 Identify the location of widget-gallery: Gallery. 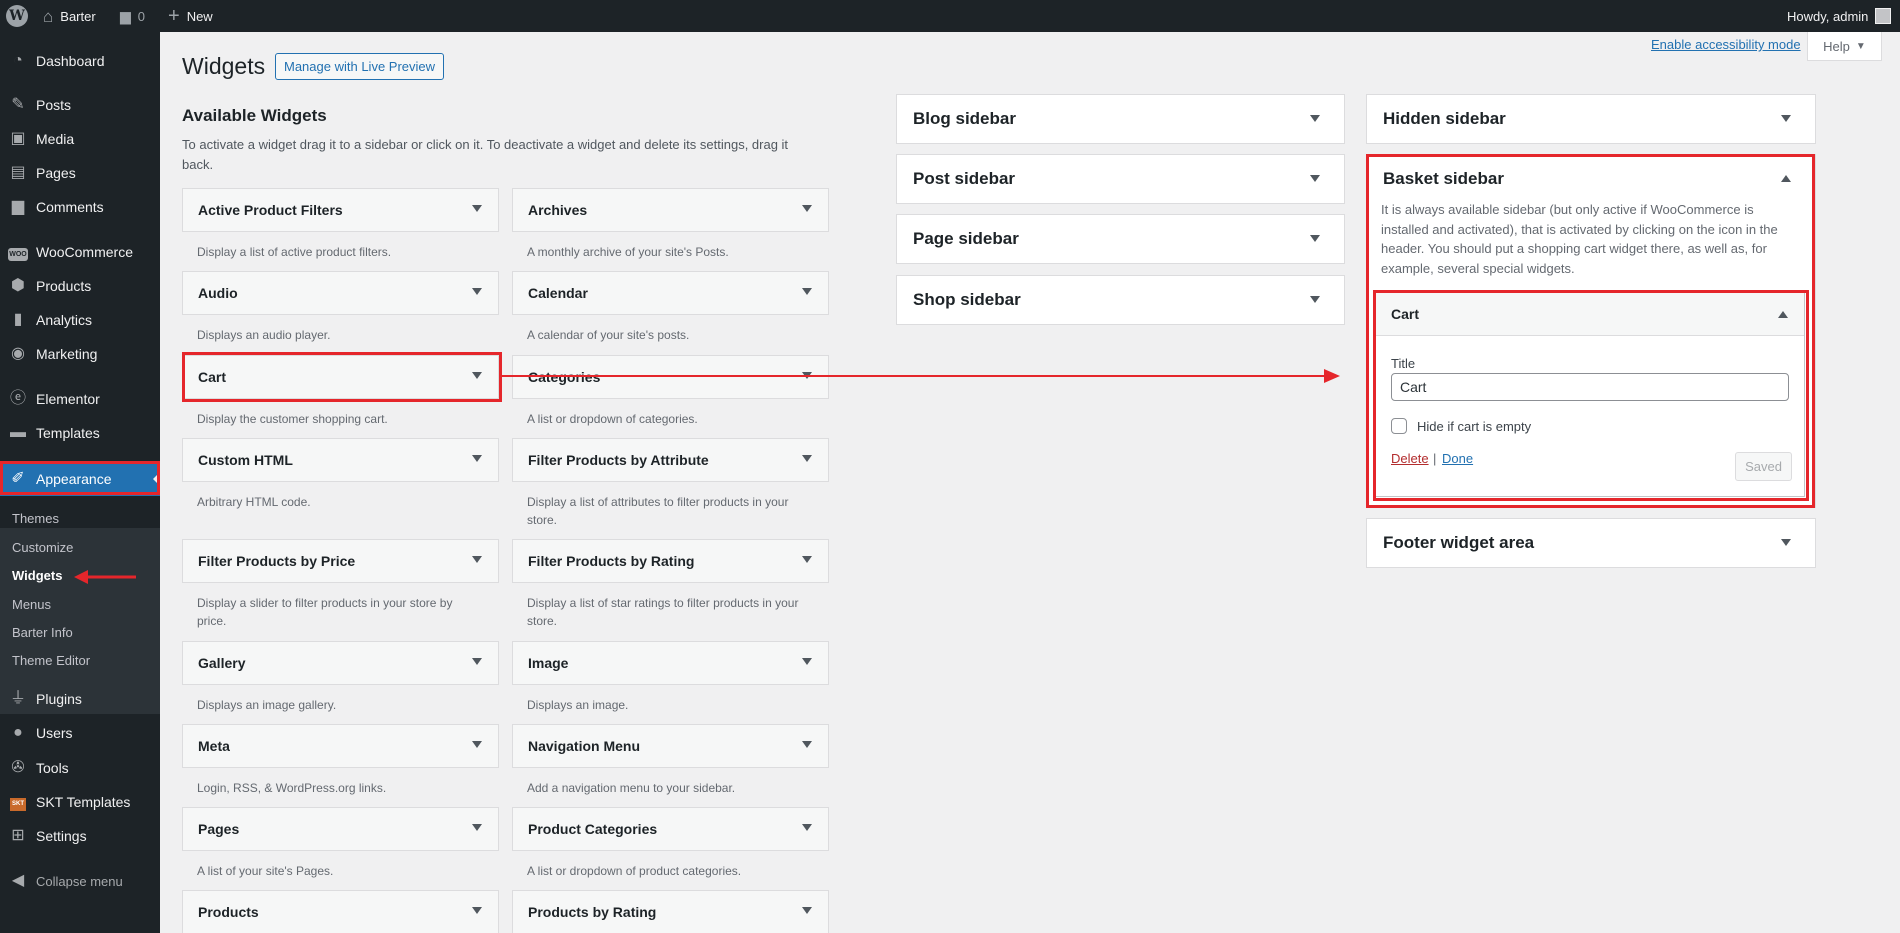
(340, 663).